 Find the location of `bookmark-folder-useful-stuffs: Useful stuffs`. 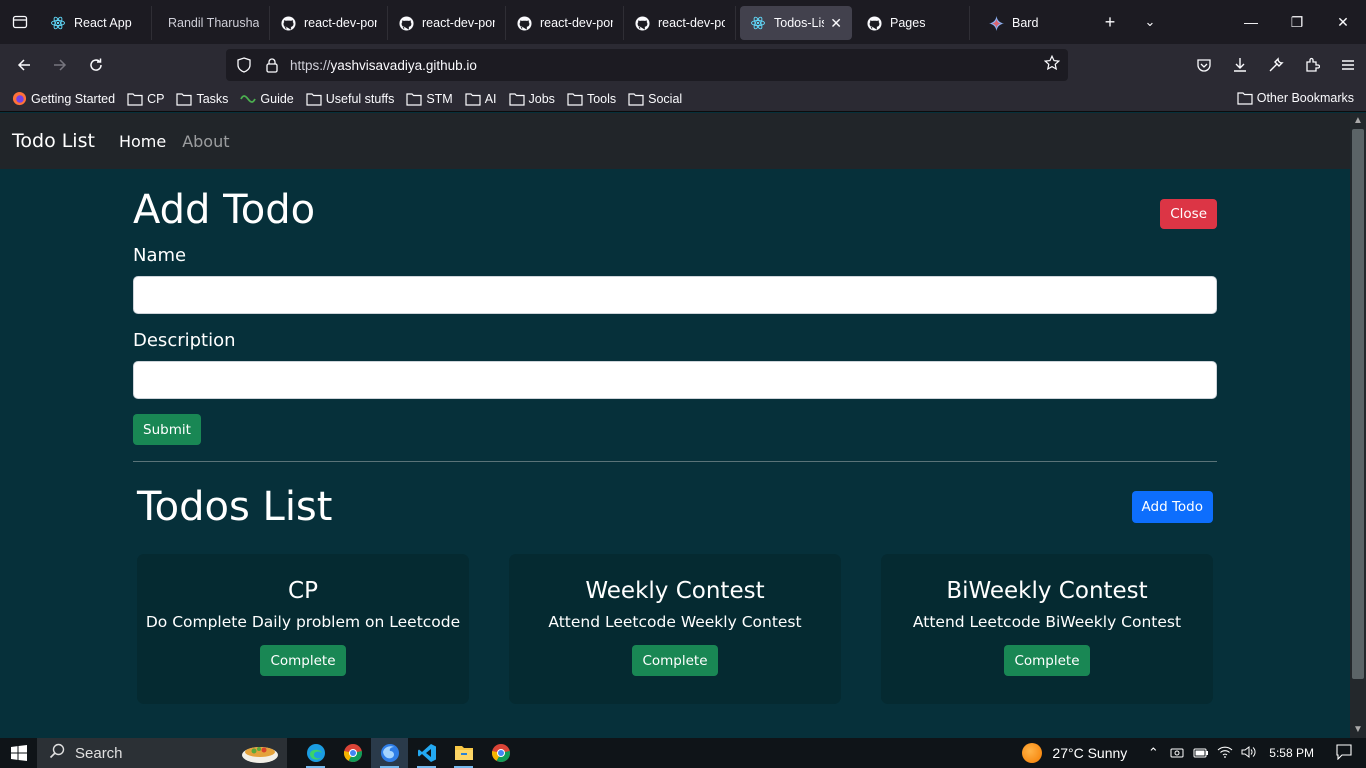

bookmark-folder-useful-stuffs: Useful stuffs is located at coordinates (350, 99).